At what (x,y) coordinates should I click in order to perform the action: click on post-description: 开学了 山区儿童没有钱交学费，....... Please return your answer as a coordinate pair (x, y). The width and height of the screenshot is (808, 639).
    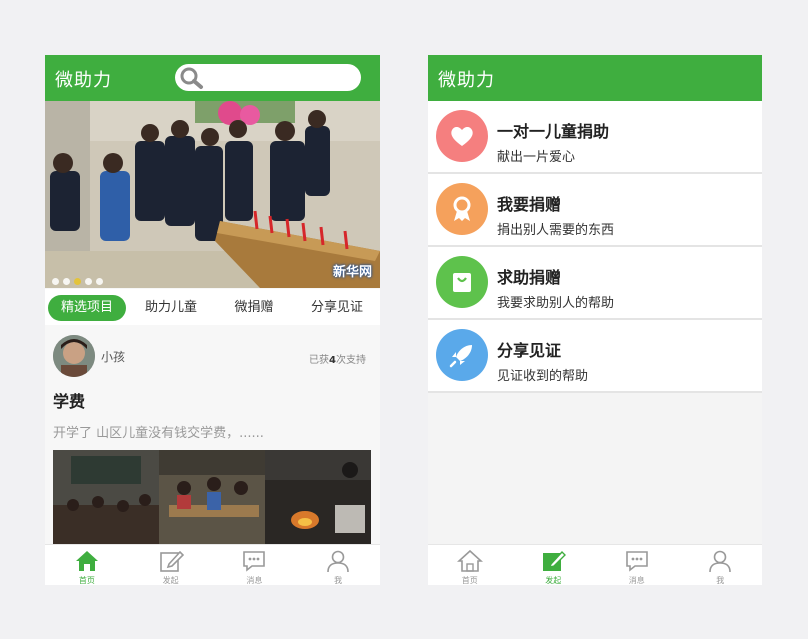
    Looking at the image, I should click on (158, 433).